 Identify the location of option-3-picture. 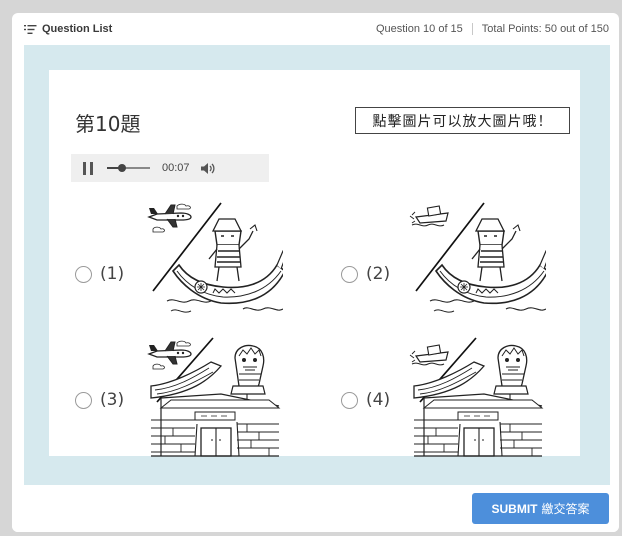
(213, 397).